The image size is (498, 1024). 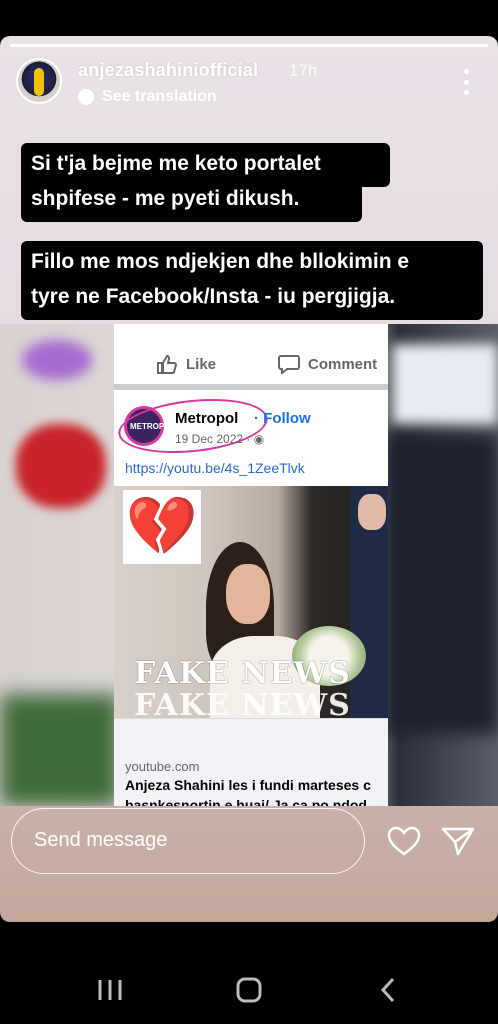 What do you see at coordinates (388, 990) in the screenshot?
I see `back-icon` at bounding box center [388, 990].